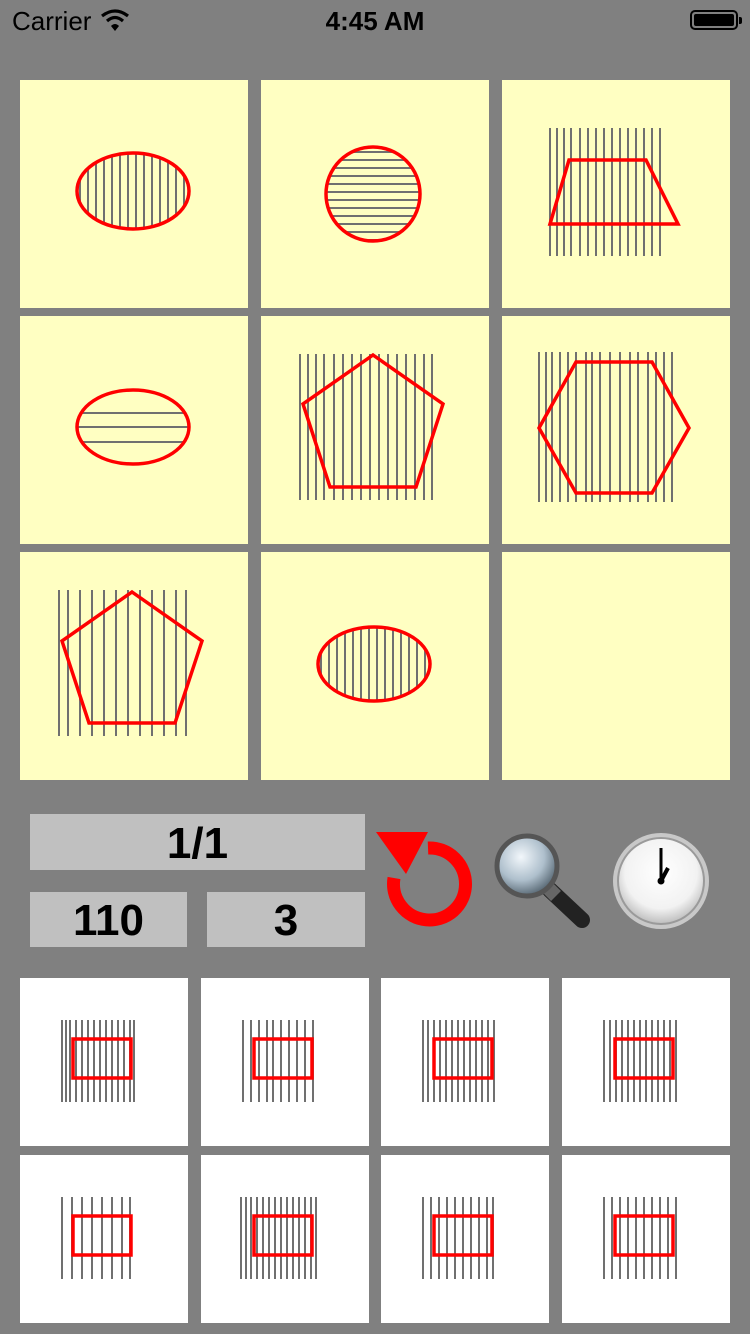 This screenshot has height=1334, width=750. Describe the element at coordinates (286, 919) in the screenshot. I see `count-display: 3` at that location.